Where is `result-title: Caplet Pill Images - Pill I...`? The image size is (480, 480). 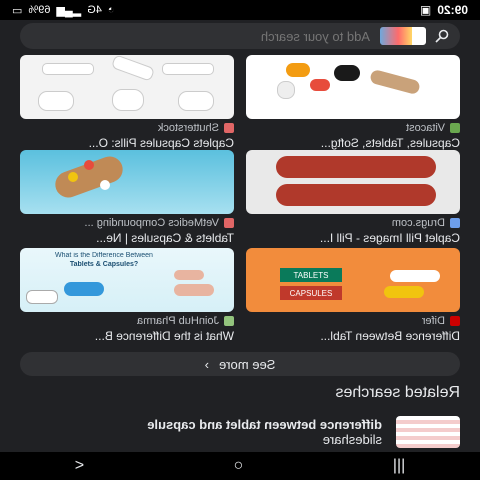
result-title: Caplet Pill Images - Pill I... is located at coordinates (353, 238).